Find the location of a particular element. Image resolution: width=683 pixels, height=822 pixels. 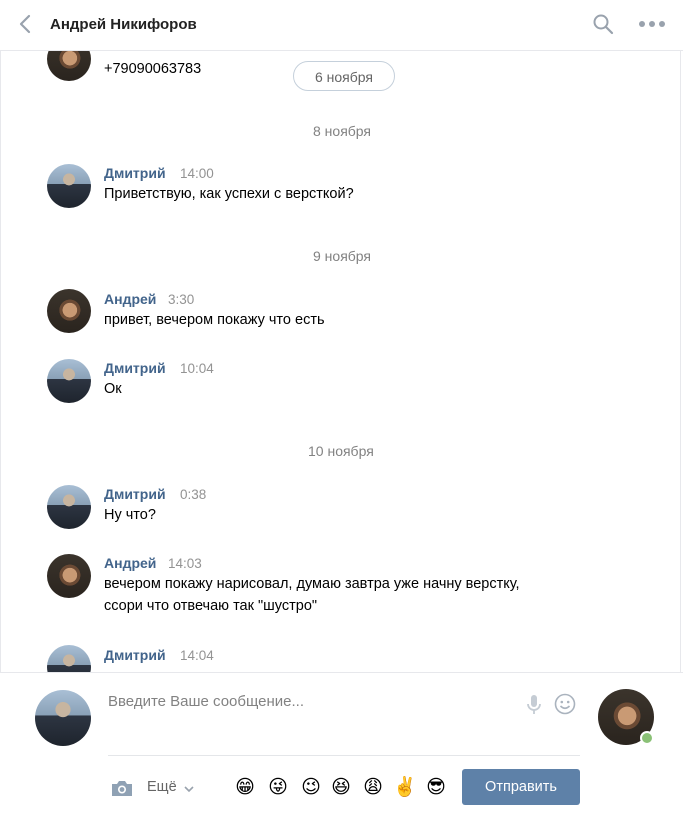

message-text: ссори что отвечаю так "шустро" is located at coordinates (211, 606).